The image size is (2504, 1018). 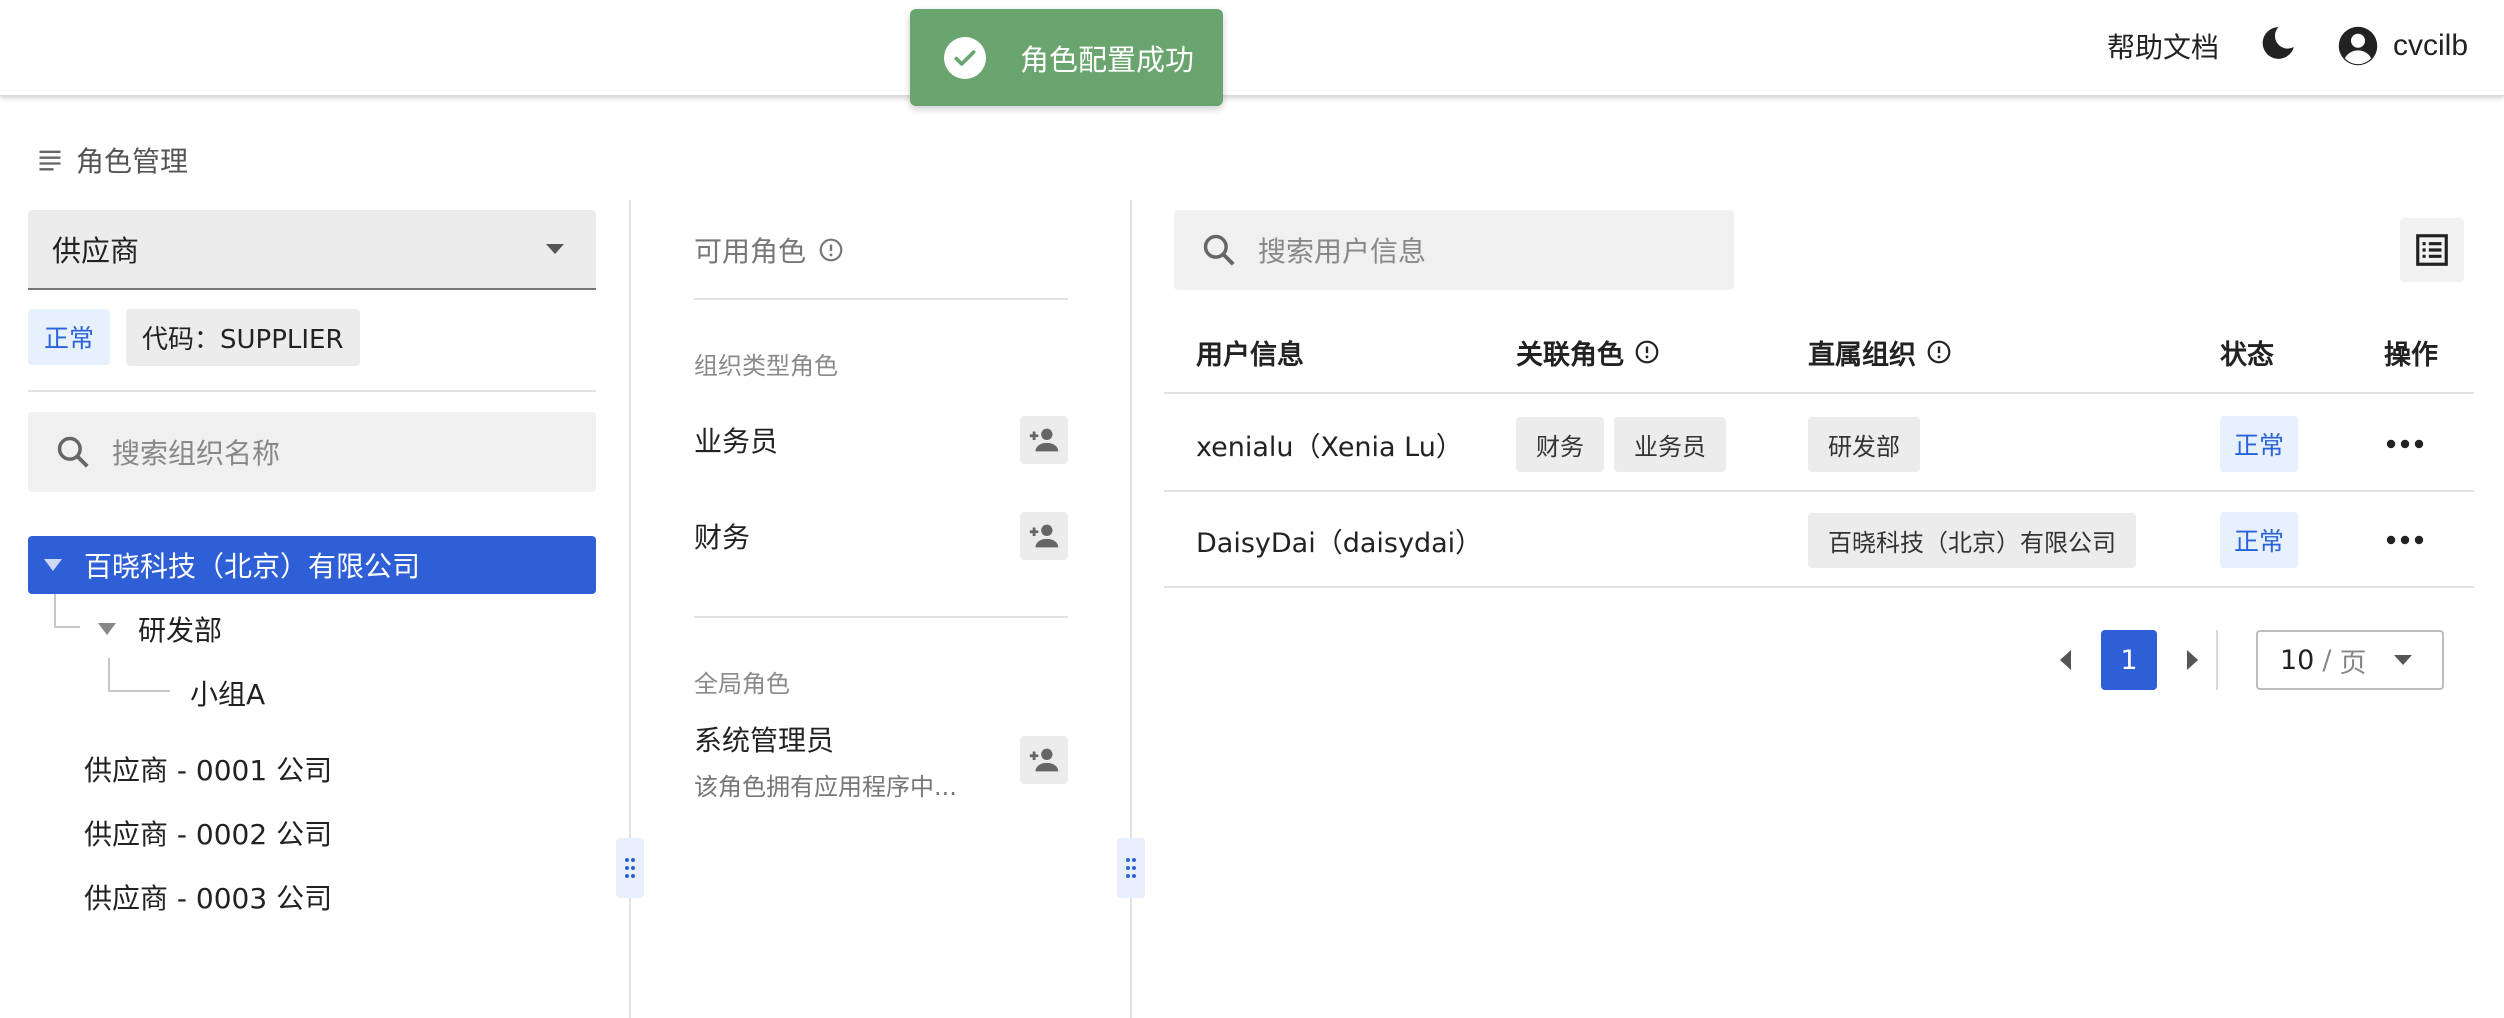 What do you see at coordinates (50, 160) in the screenshot?
I see `list-lines-icon` at bounding box center [50, 160].